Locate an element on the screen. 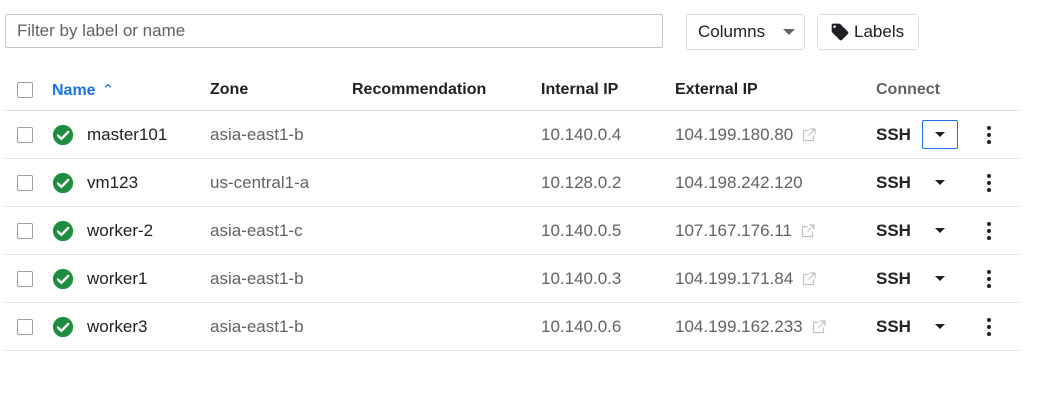 The image size is (1039, 400). name-cell: vm123 is located at coordinates (131, 182).